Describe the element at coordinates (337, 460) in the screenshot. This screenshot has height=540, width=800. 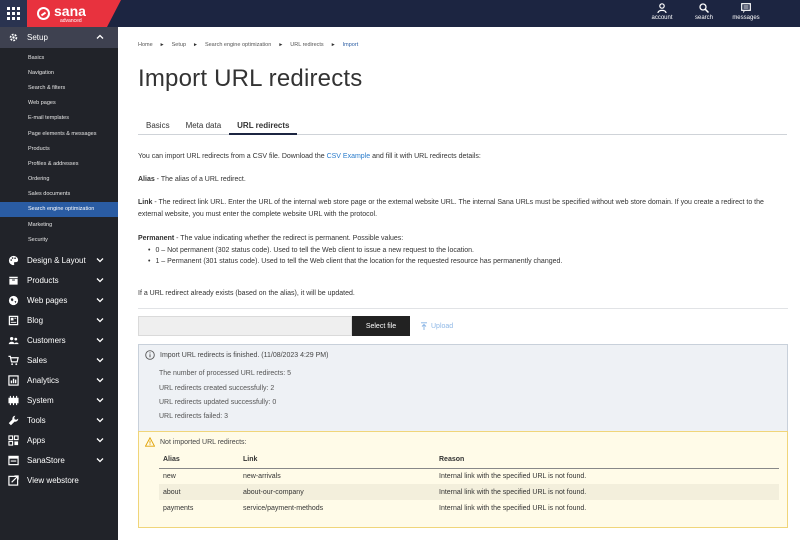
I see `column-header-link: Link` at that location.